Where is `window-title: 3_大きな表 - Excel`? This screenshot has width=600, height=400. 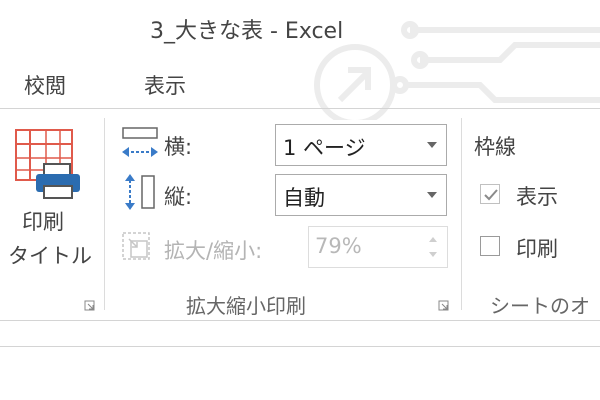 window-title: 3_大きな表 - Excel is located at coordinates (247, 31).